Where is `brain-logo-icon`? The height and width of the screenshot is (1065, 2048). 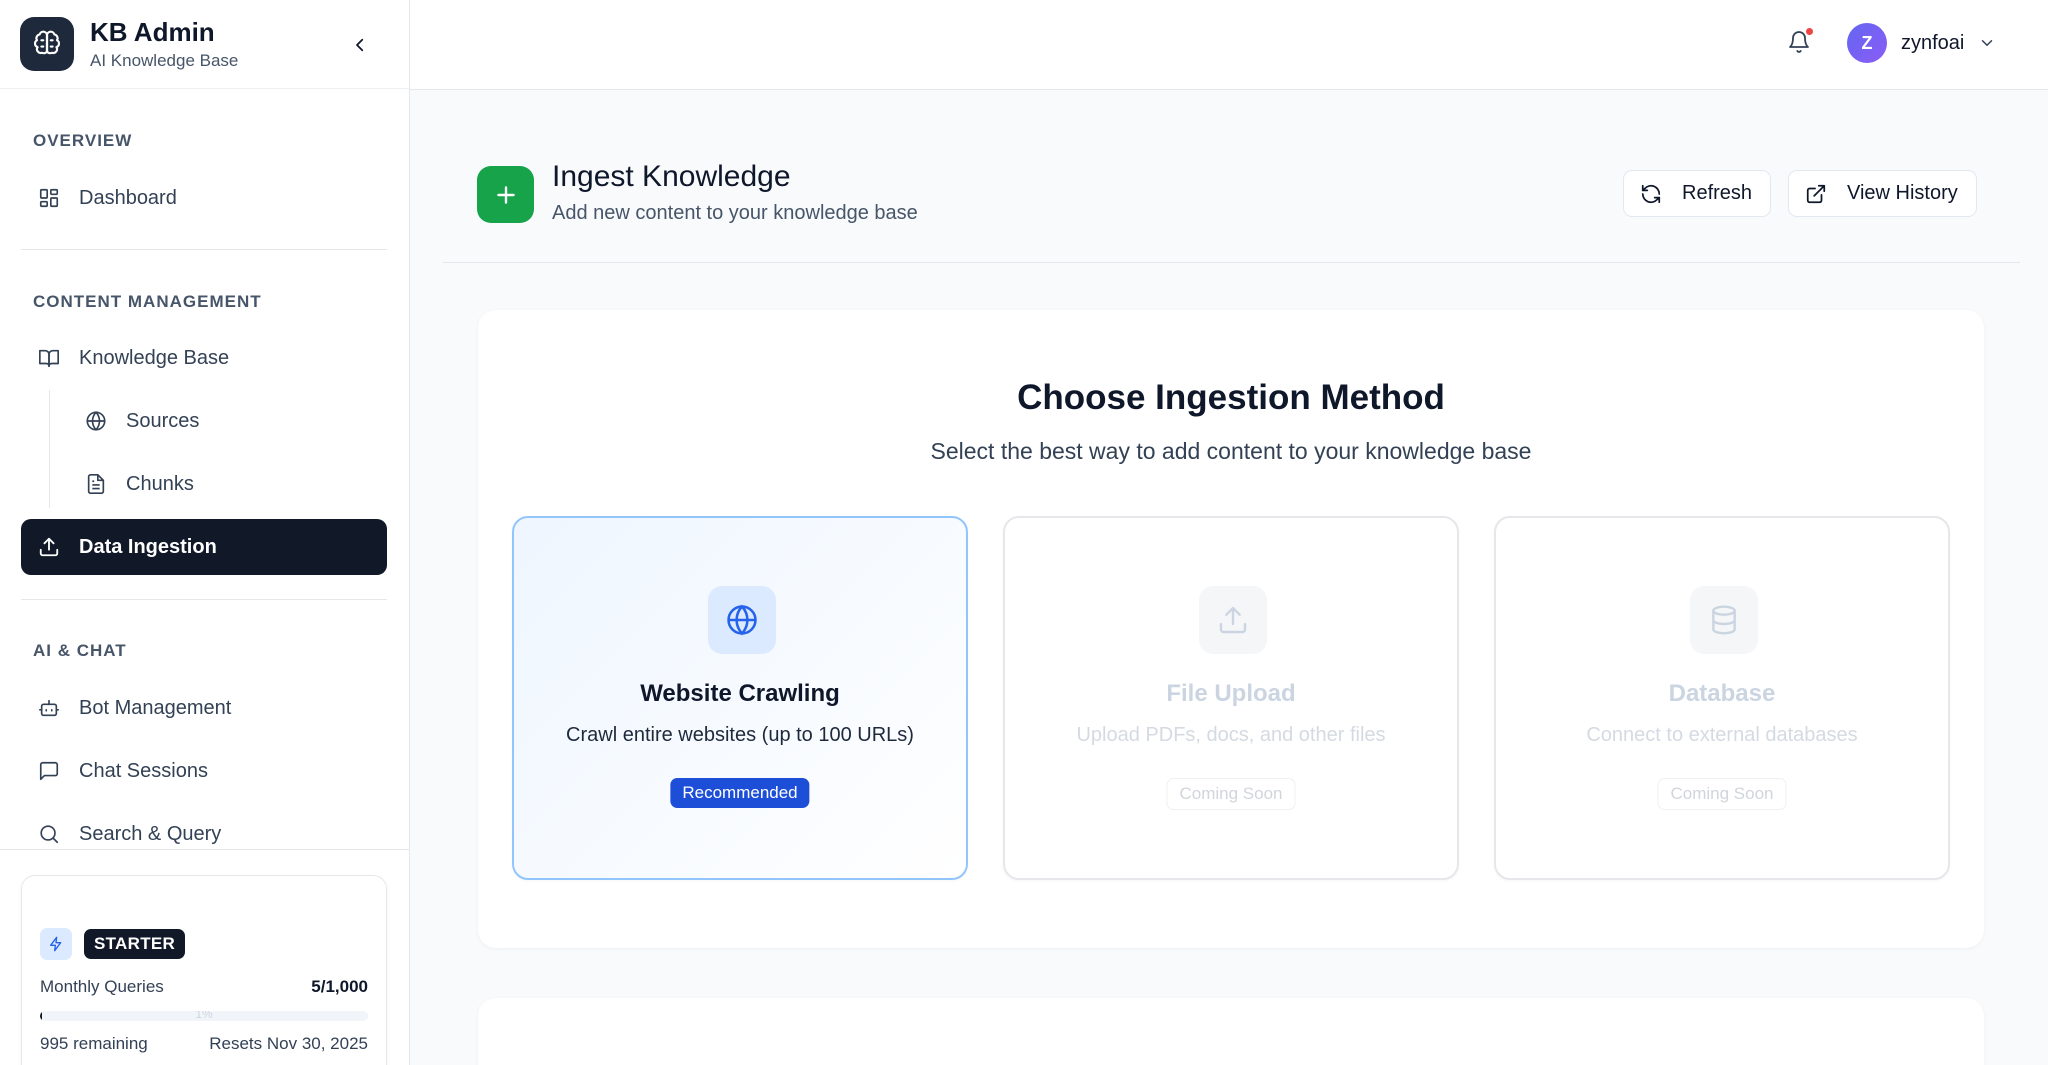 brain-logo-icon is located at coordinates (47, 44).